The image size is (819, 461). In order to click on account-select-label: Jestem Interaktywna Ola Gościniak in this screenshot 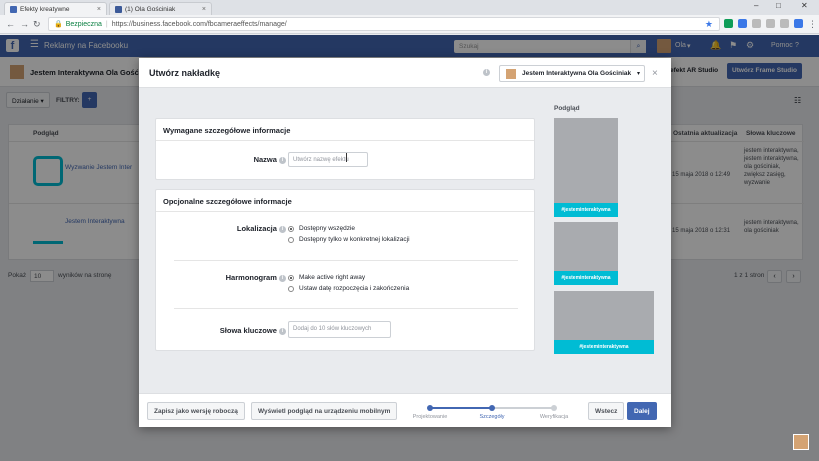, I will do `click(577, 73)`.